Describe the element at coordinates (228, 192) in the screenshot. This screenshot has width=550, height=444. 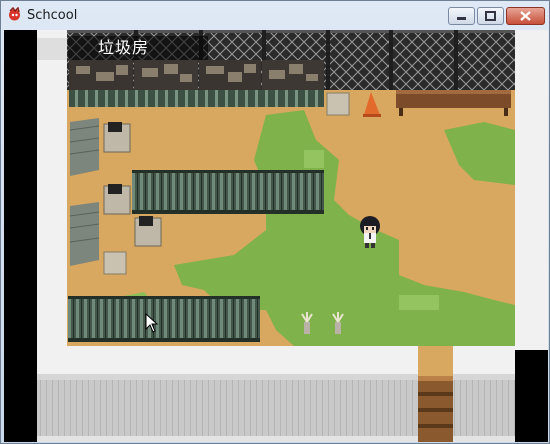
I see `iron-fence` at that location.